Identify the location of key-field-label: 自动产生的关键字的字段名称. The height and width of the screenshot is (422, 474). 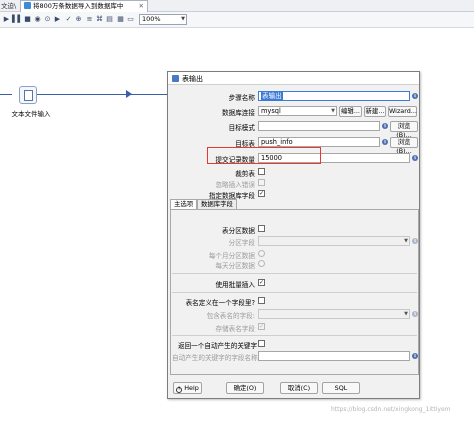
(215, 358).